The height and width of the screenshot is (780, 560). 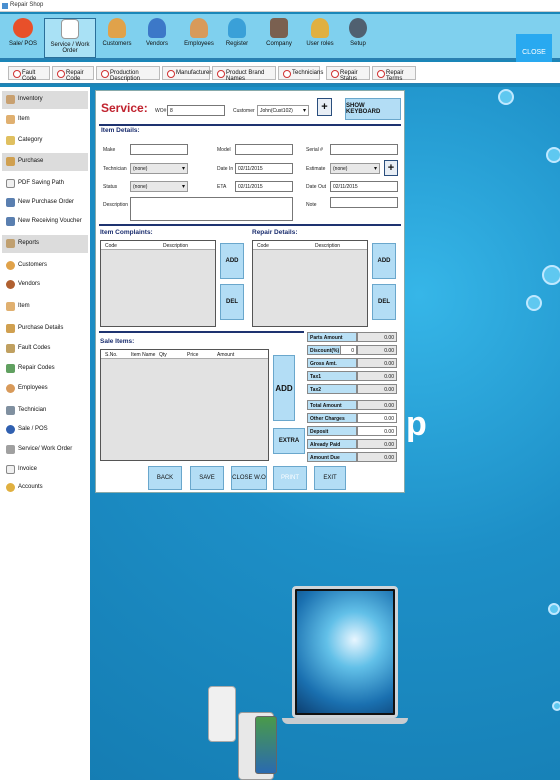 What do you see at coordinates (320, 28) in the screenshot?
I see `user-roles-icon` at bounding box center [320, 28].